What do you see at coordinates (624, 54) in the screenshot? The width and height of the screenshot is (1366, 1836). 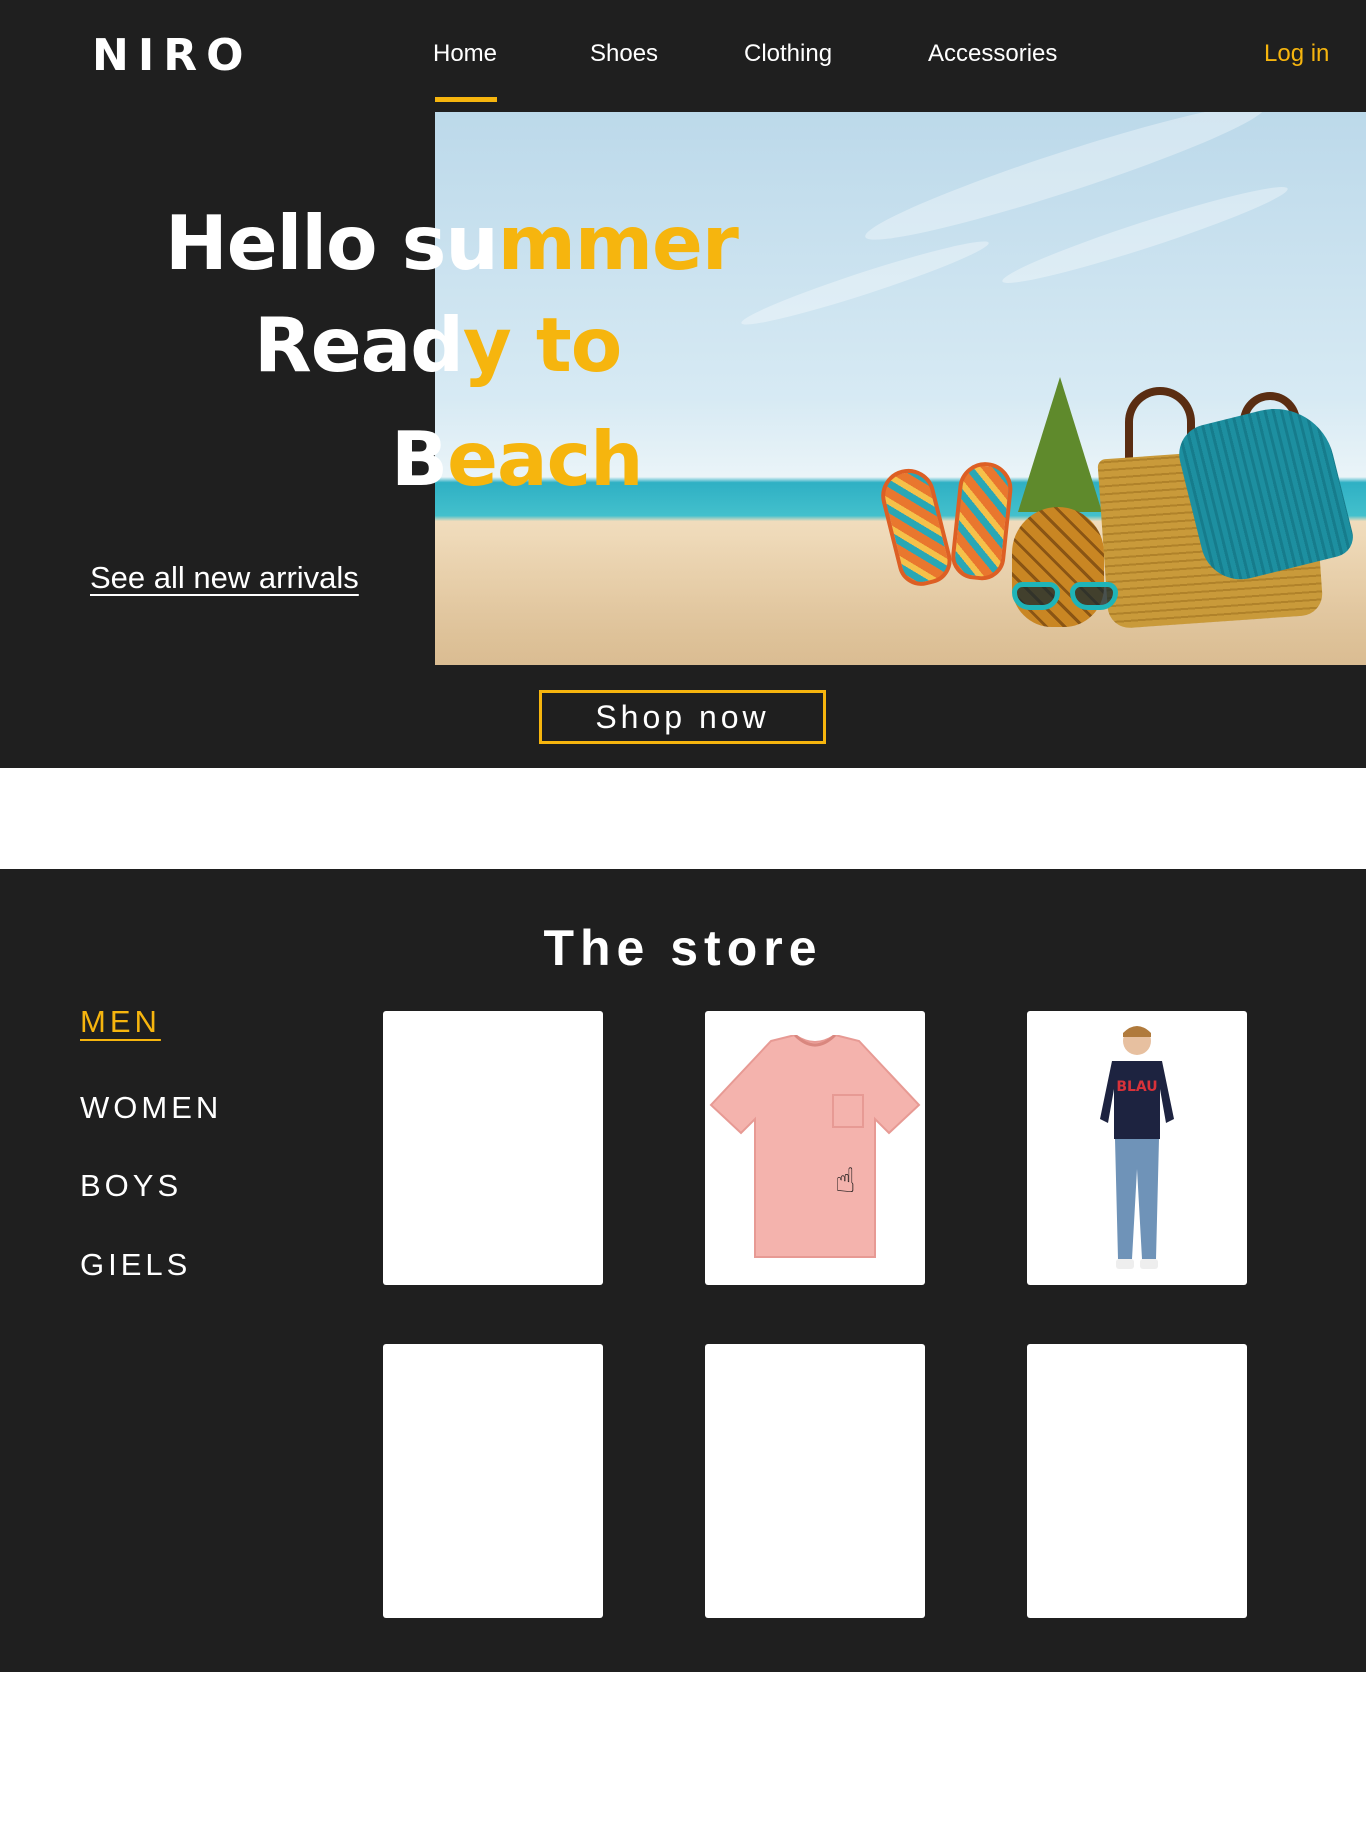 I see `nav-item-shoes: Shoes` at bounding box center [624, 54].